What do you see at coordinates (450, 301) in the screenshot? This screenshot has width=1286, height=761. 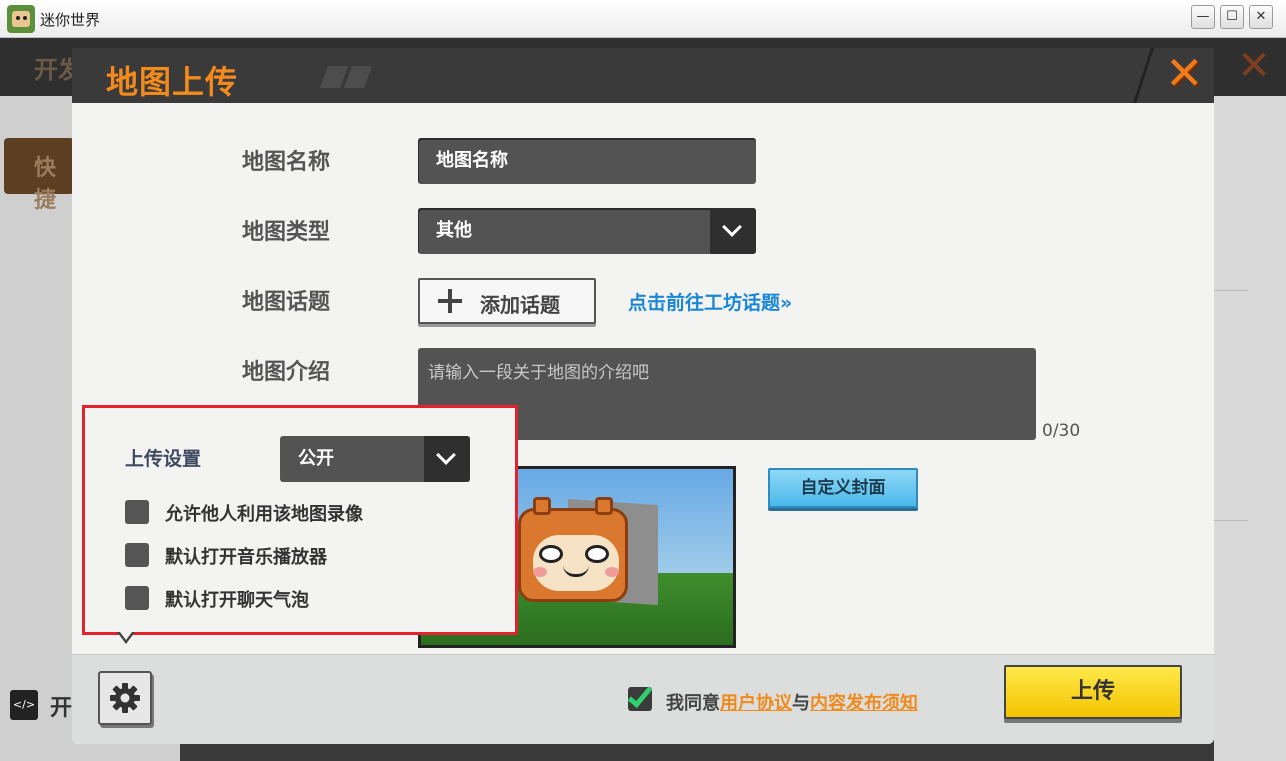 I see `plus-icon` at bounding box center [450, 301].